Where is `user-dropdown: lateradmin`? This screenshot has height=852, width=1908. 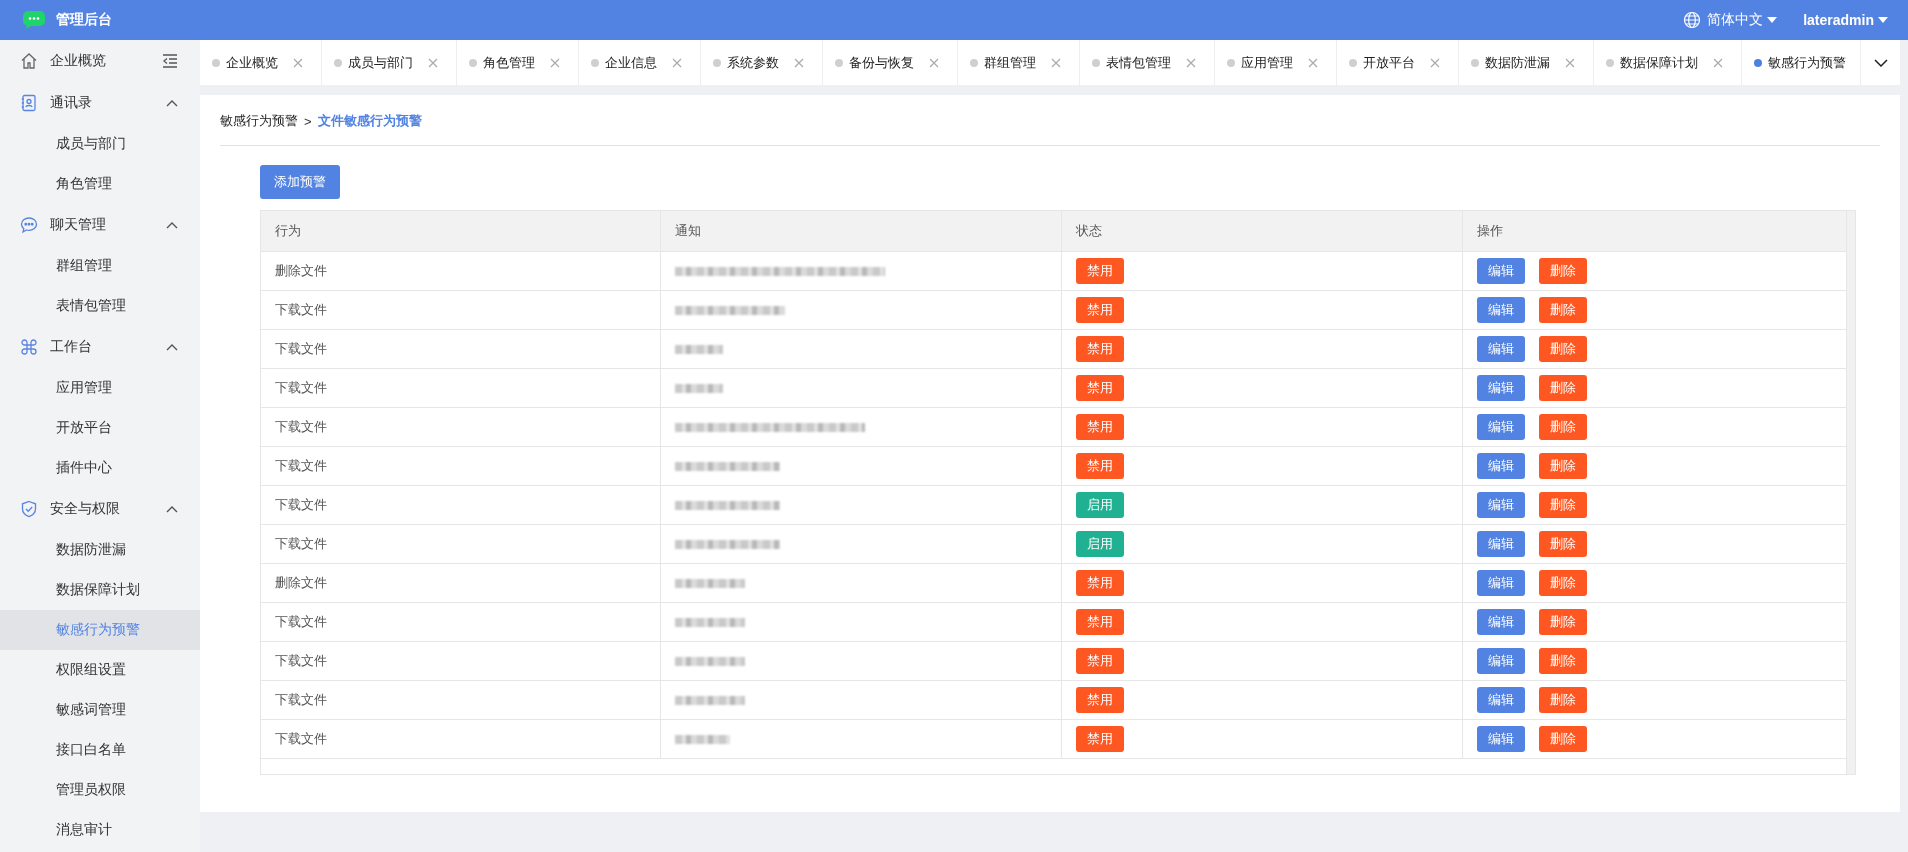 user-dropdown: lateradmin is located at coordinates (1845, 20).